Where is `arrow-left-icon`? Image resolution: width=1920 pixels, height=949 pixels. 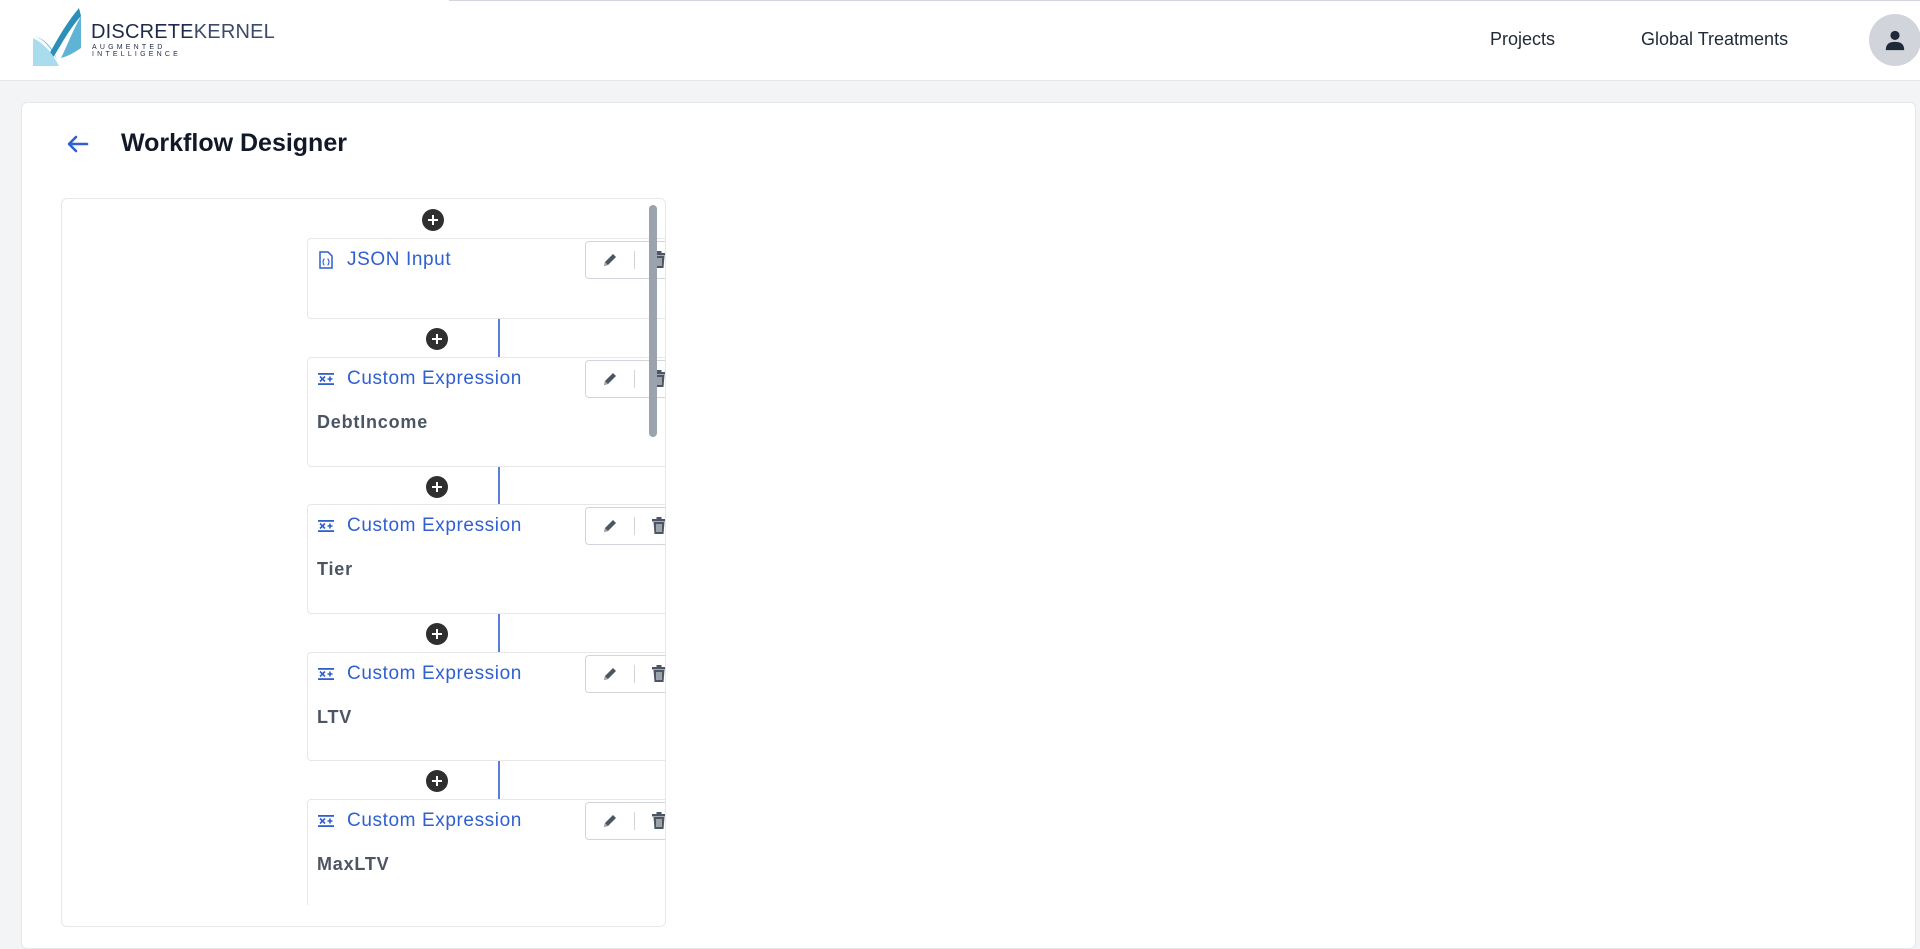 arrow-left-icon is located at coordinates (78, 144).